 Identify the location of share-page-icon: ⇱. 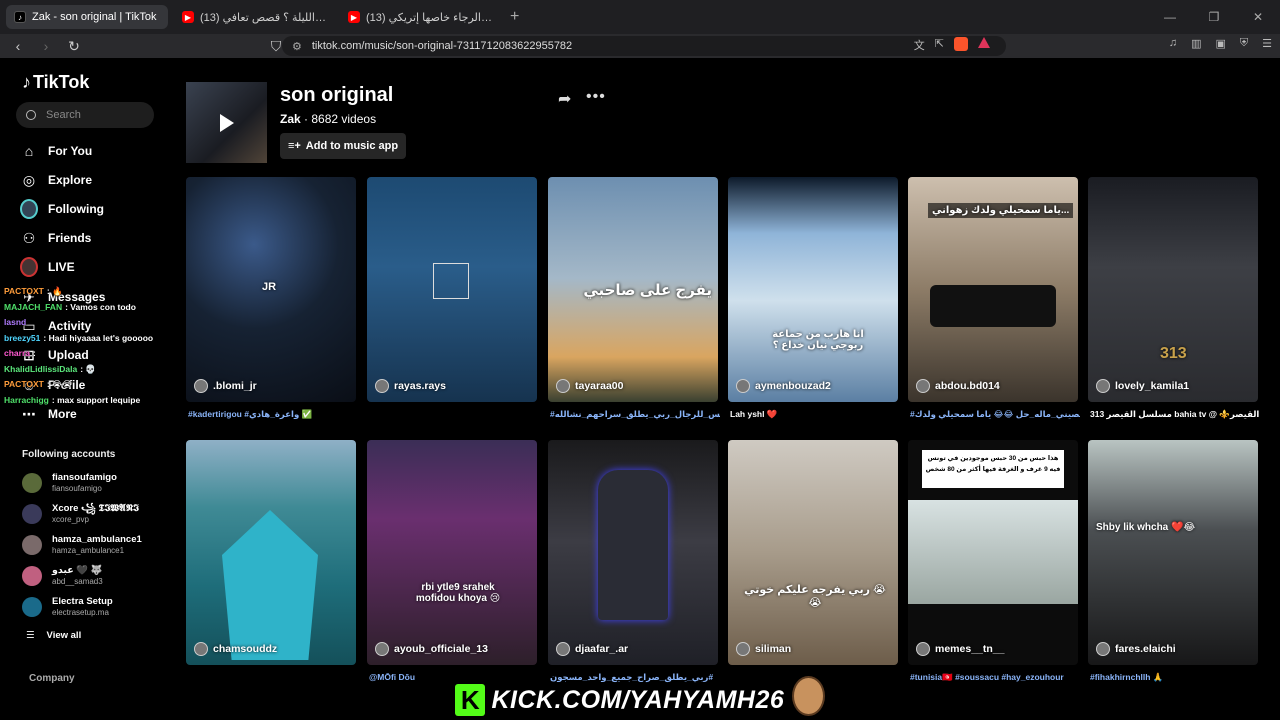
(939, 45).